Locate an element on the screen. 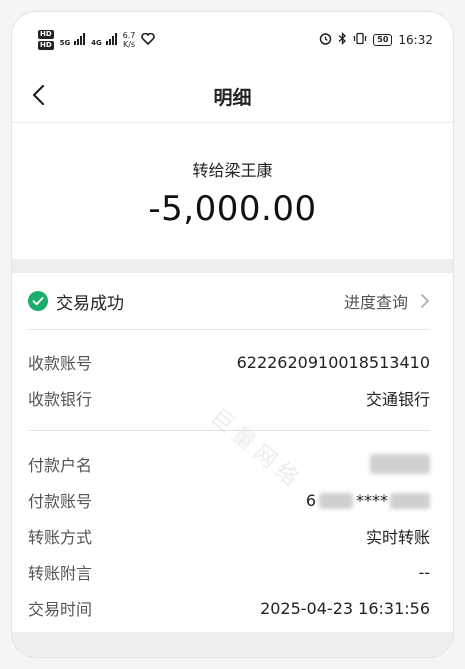 Image resolution: width=465 pixels, height=669 pixels. progress-query-link: 进度查询 is located at coordinates (387, 301).